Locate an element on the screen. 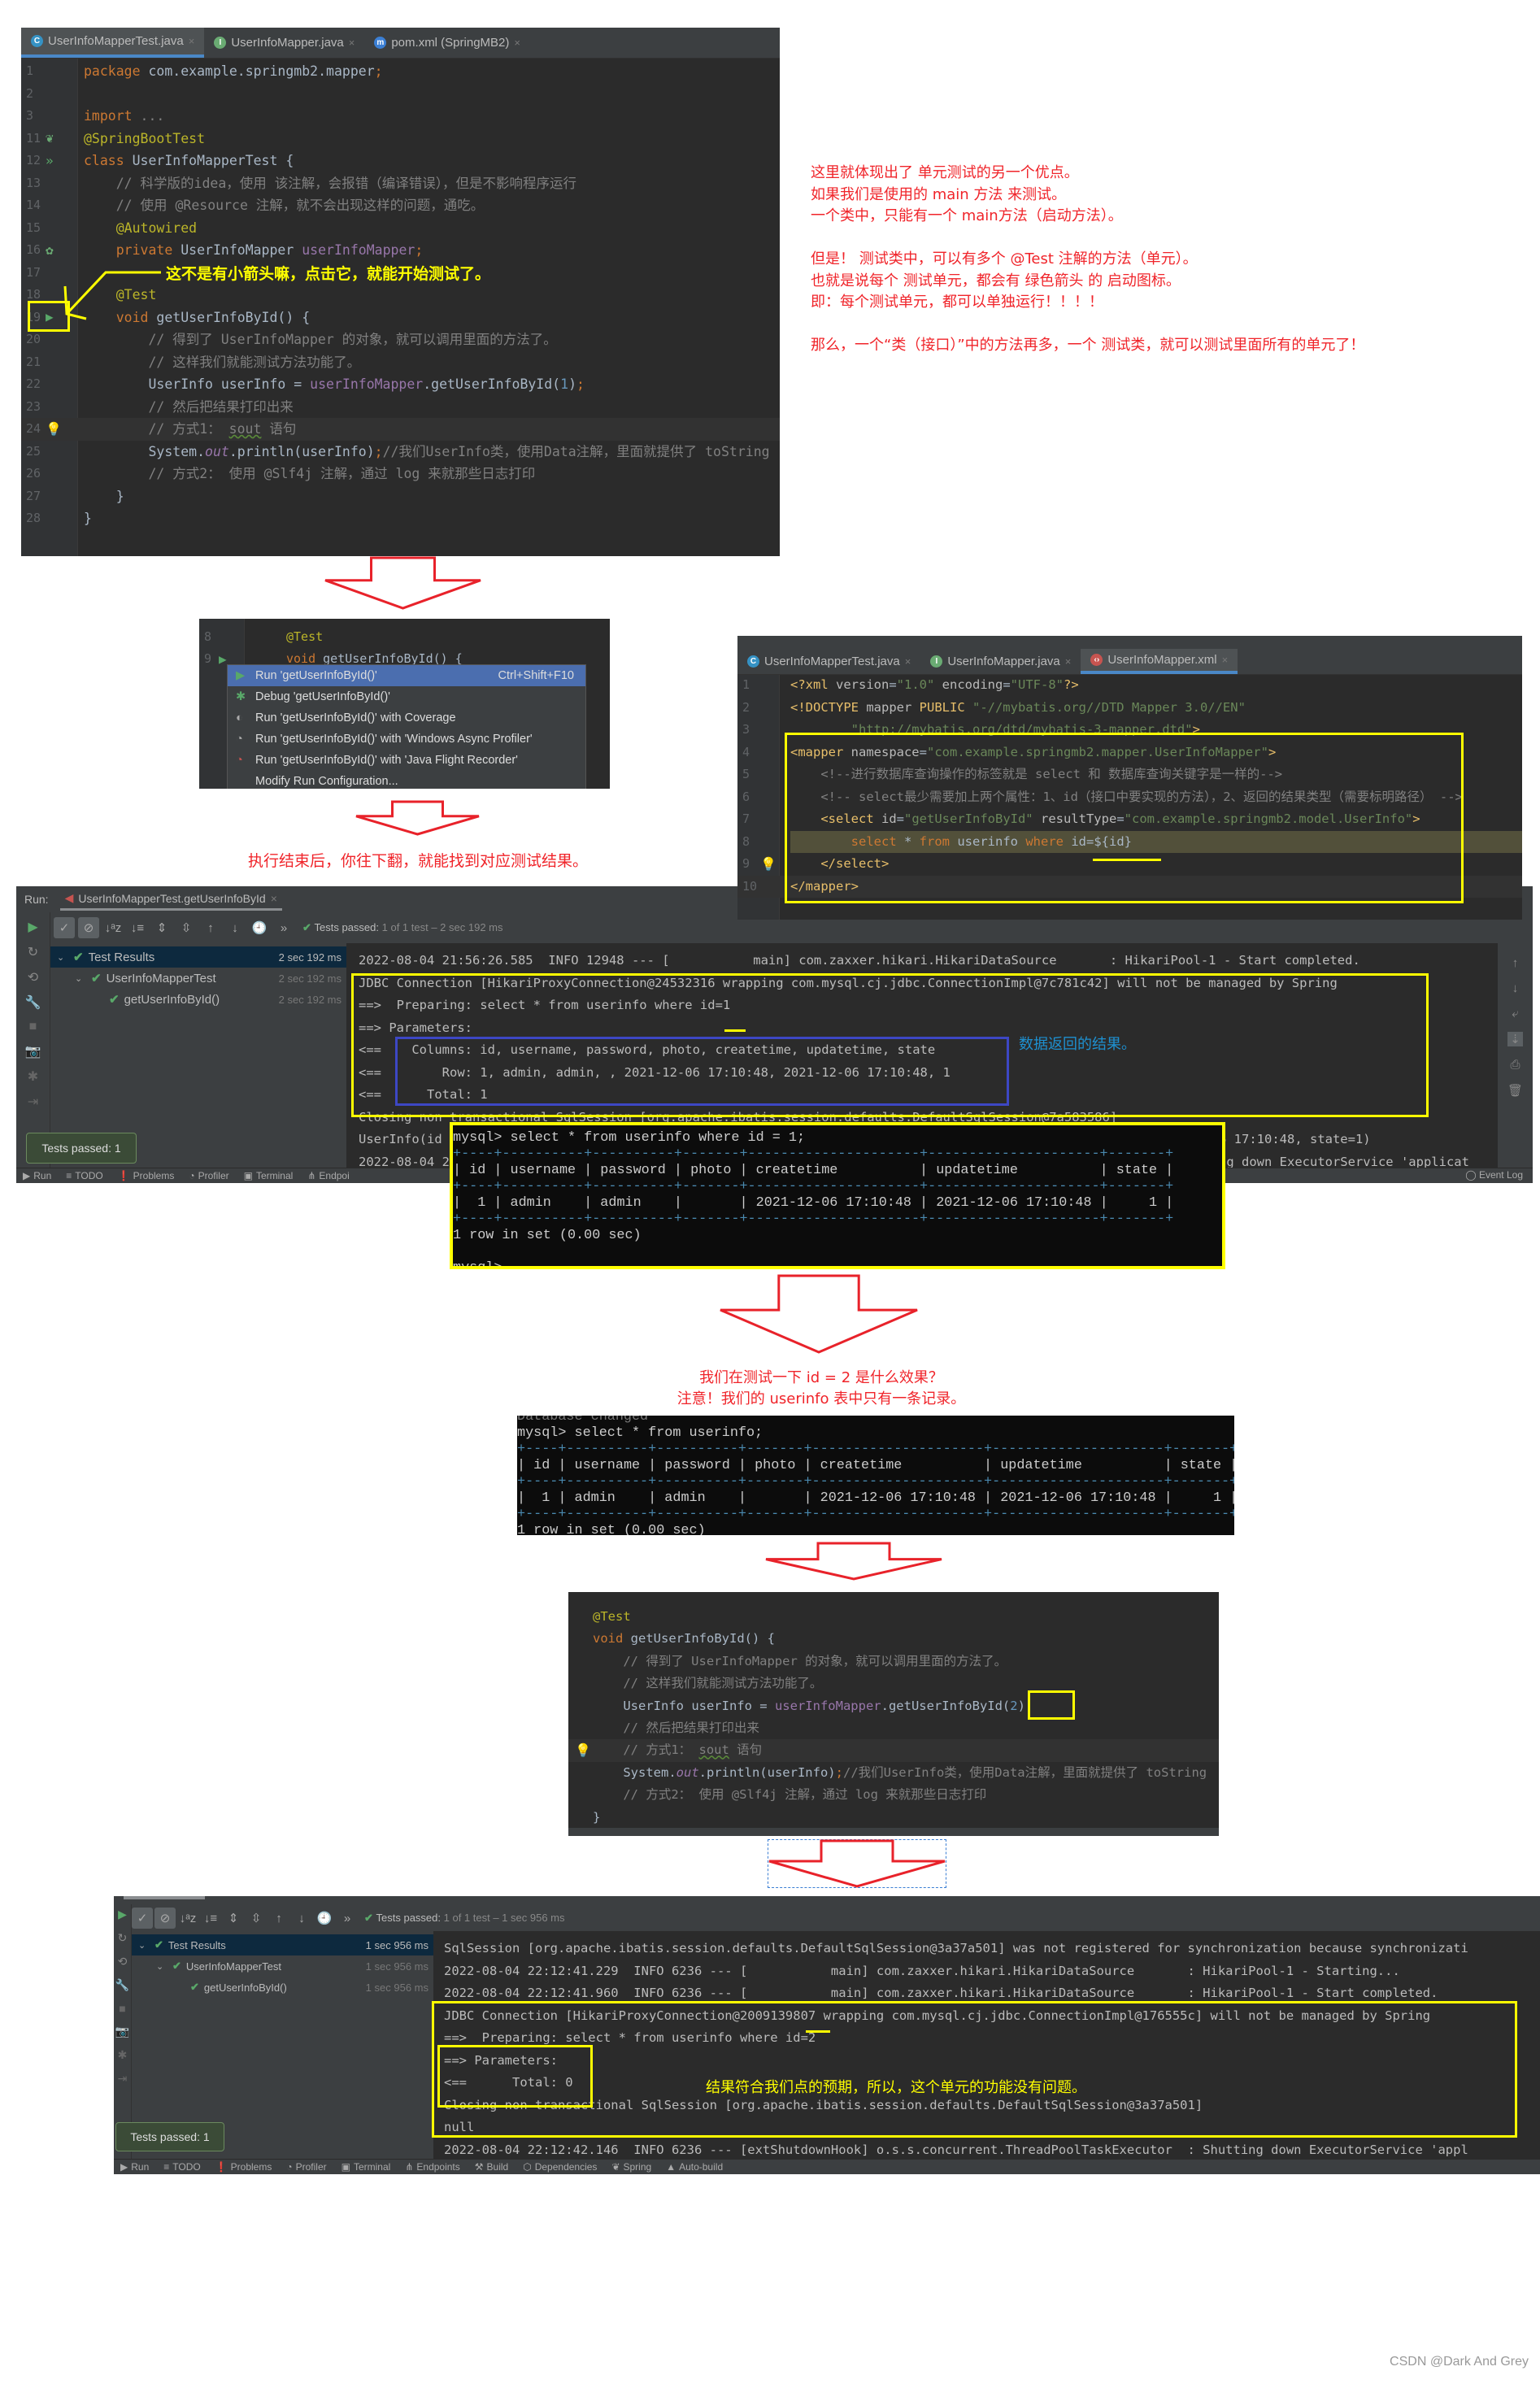 The height and width of the screenshot is (2384, 1540). tab-userinfomapper-xml: ‹› UserInfoMapper.xml × is located at coordinates (1159, 661).